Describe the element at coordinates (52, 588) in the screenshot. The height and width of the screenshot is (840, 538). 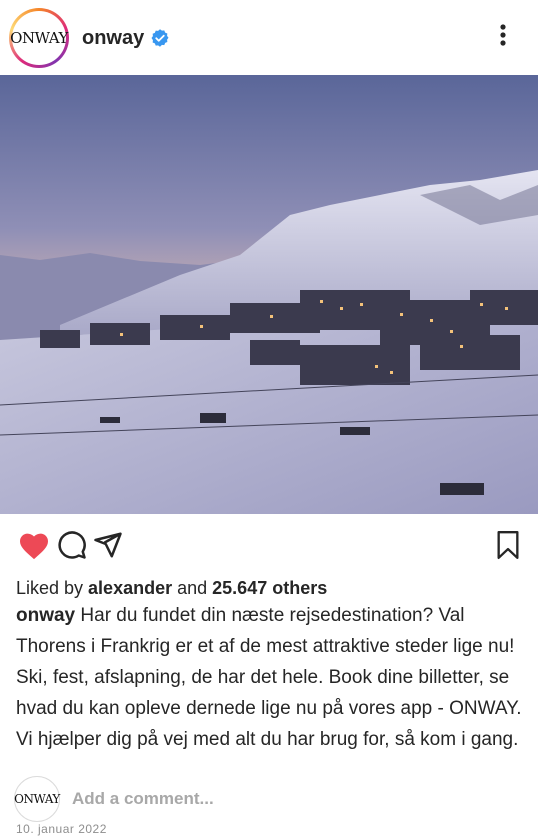
I see `likes-prefix: Liked by` at that location.